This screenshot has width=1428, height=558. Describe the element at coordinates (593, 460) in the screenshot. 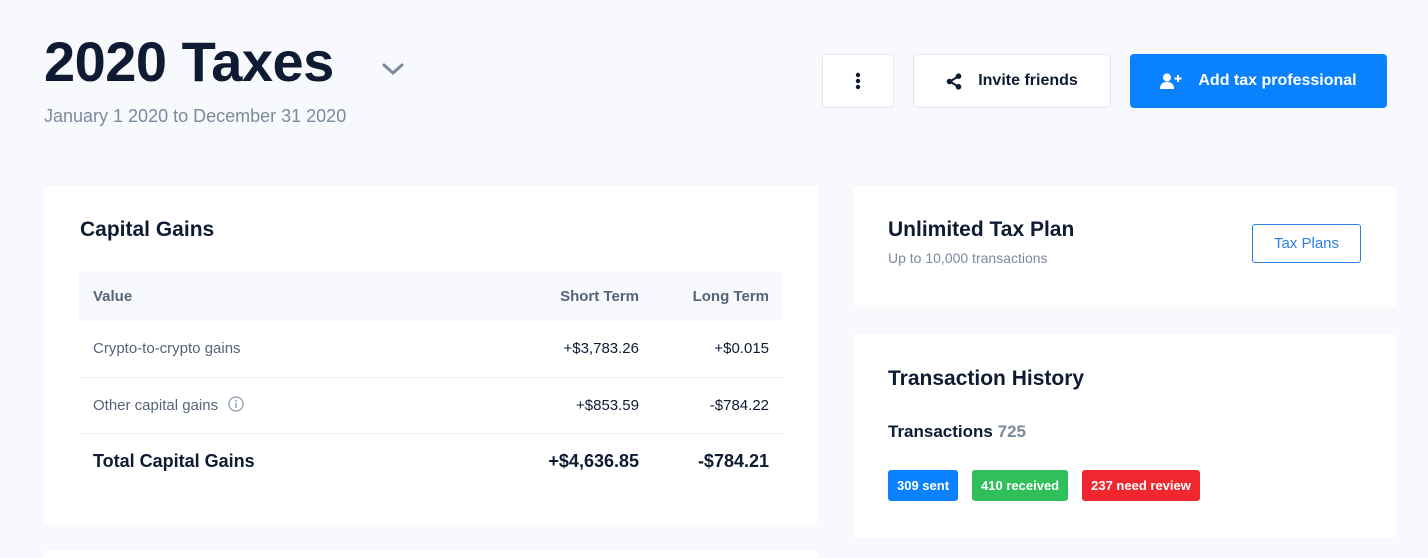

I see `total-short-term: +$4,636.85` at that location.